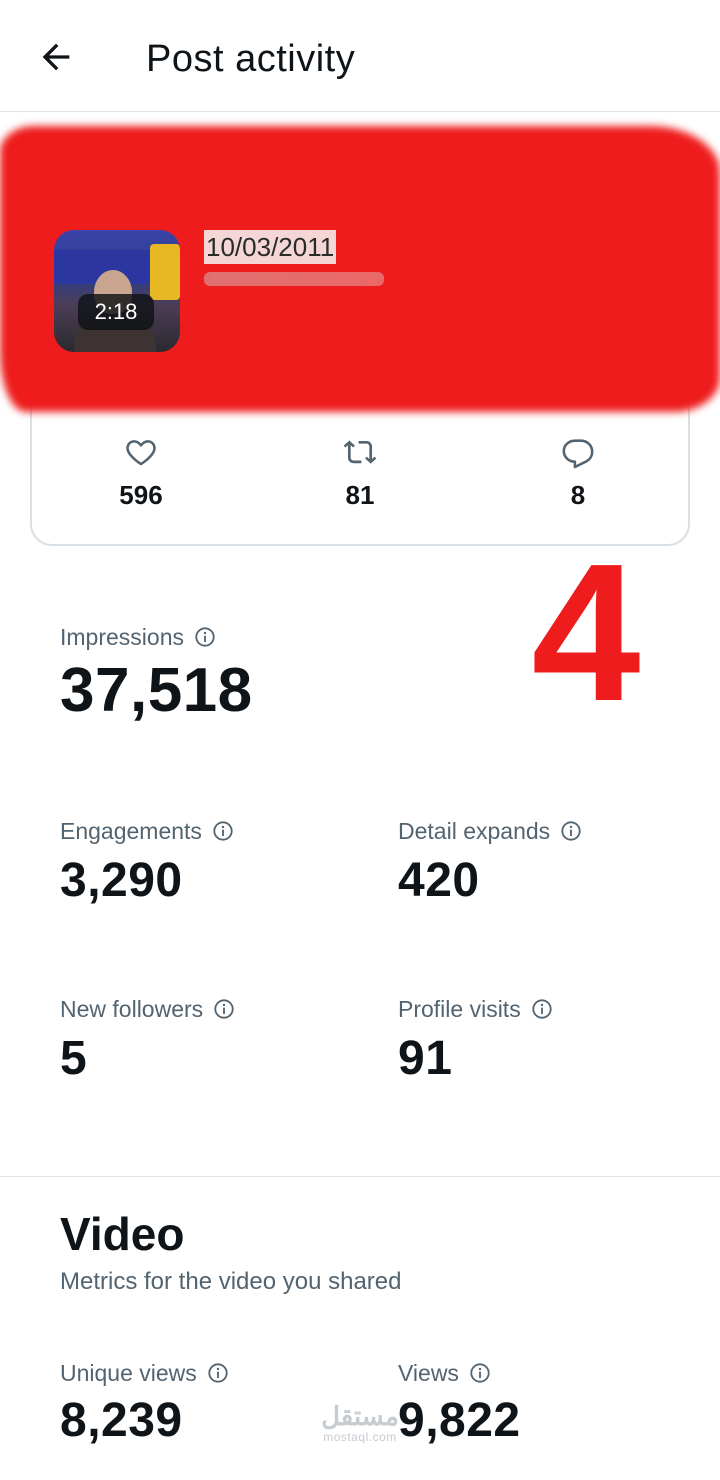 The height and width of the screenshot is (1480, 720). Describe the element at coordinates (578, 495) in the screenshot. I see `replies-count: 8` at that location.